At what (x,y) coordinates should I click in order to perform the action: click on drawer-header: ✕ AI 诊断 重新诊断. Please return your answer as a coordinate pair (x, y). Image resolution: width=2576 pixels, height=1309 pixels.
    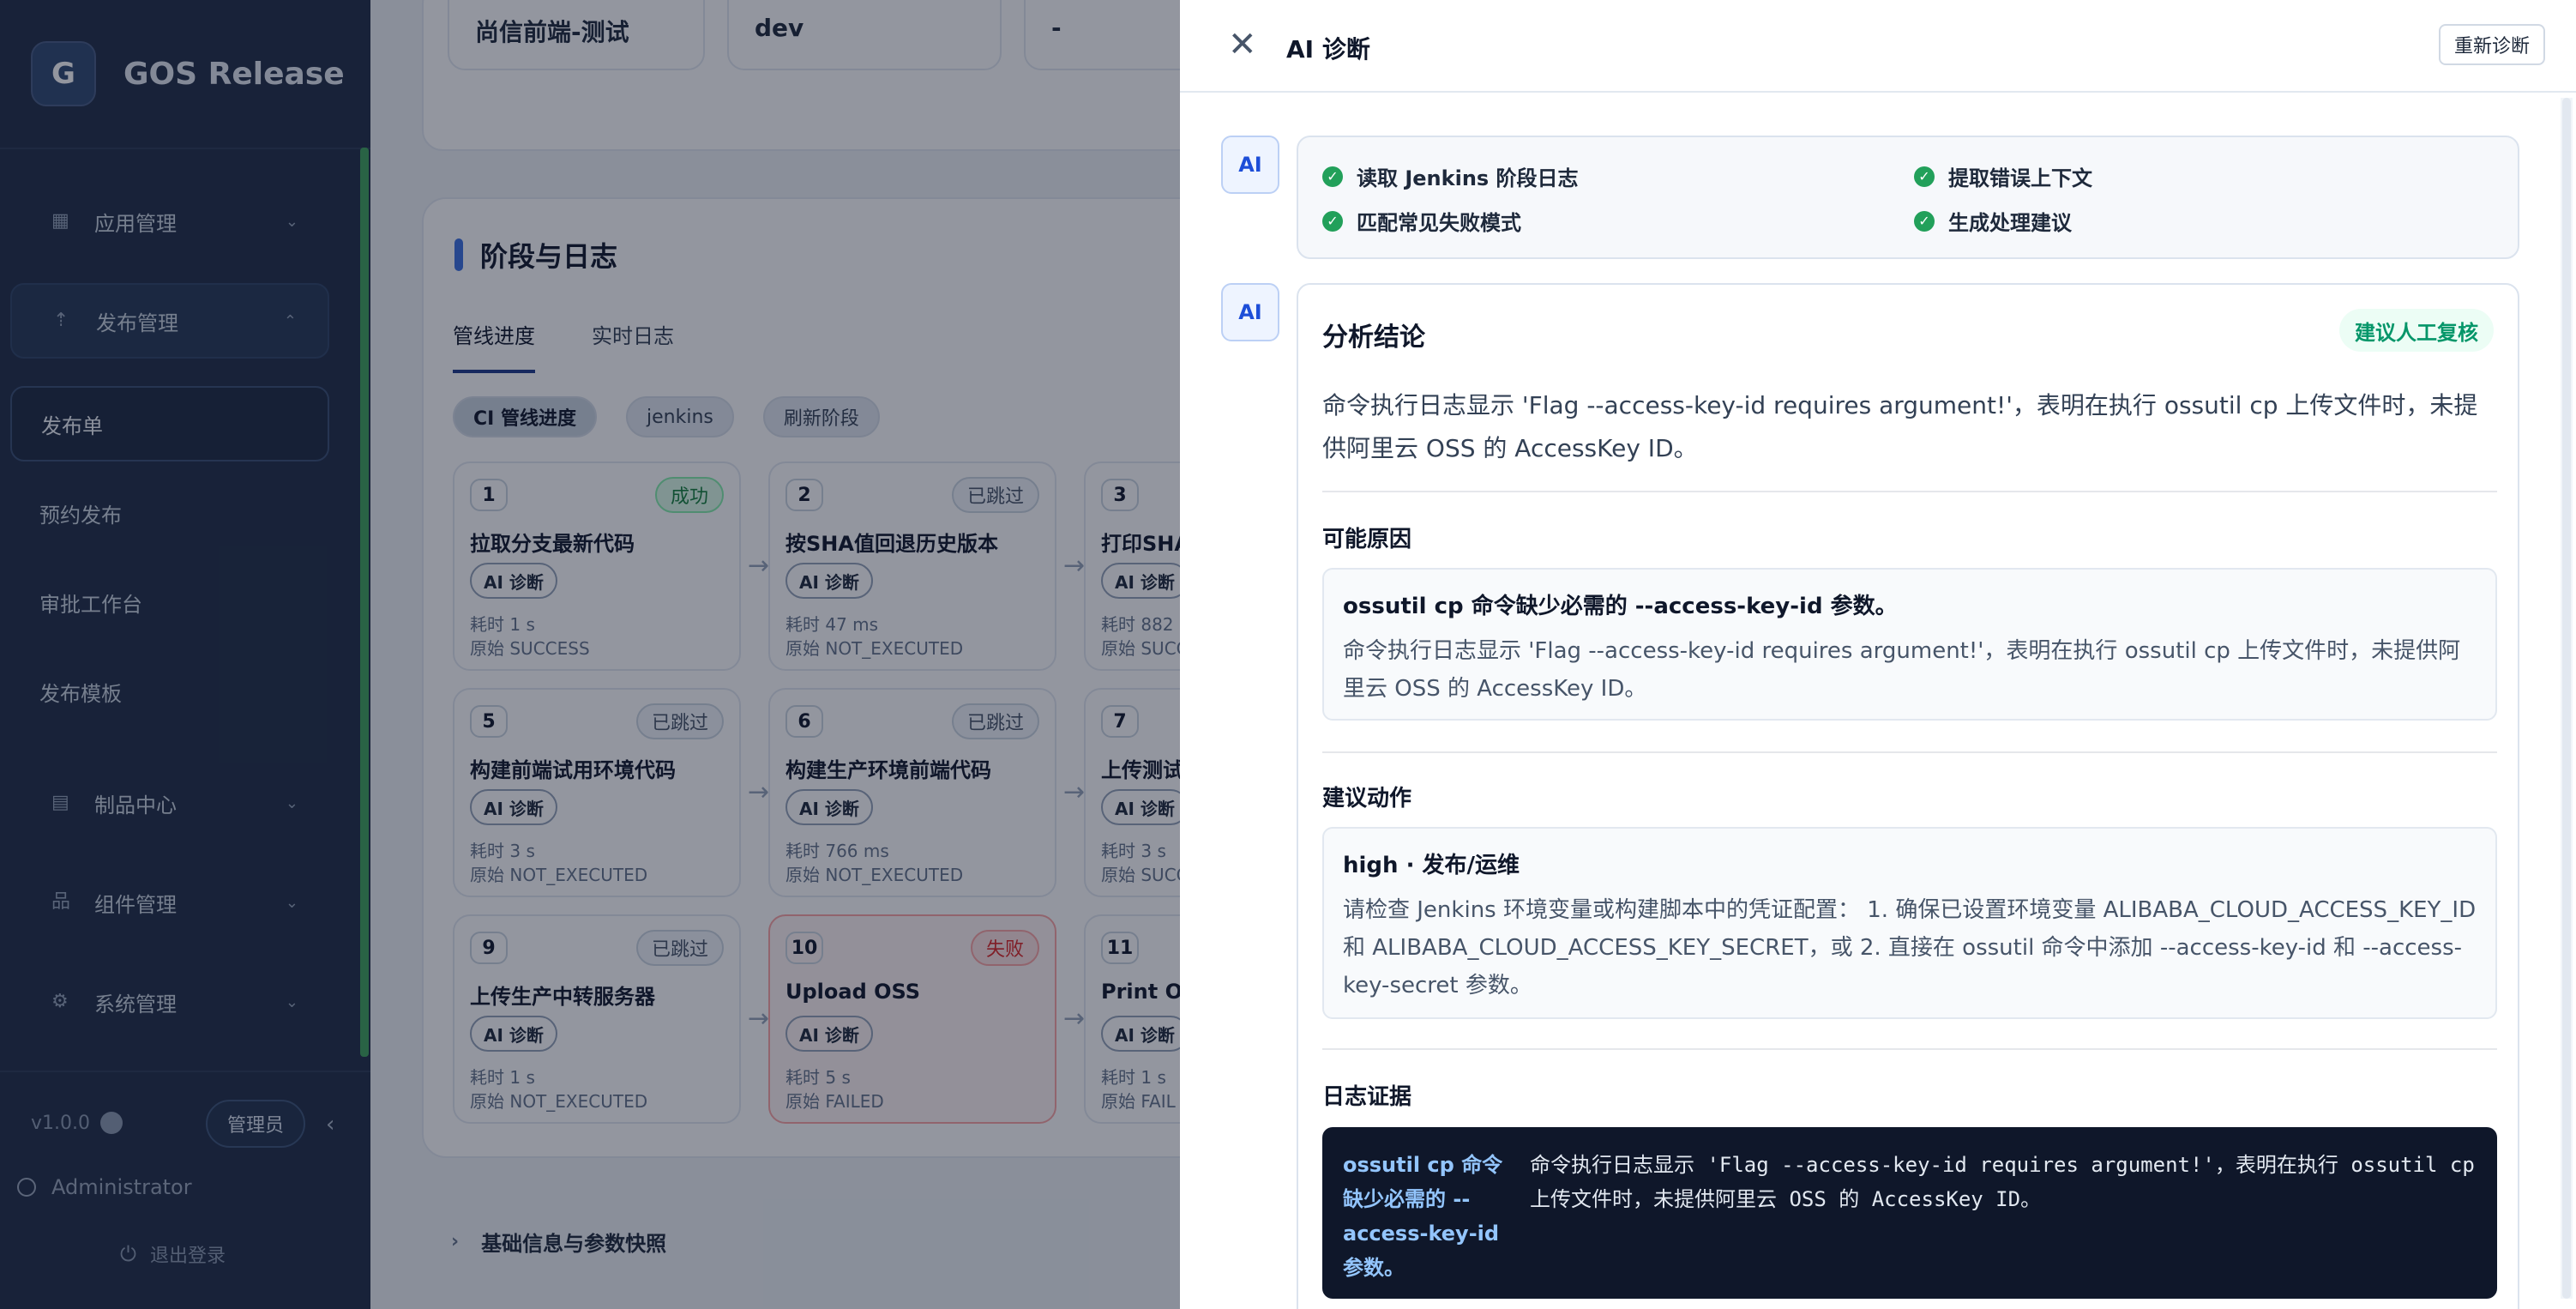
    Looking at the image, I should click on (1878, 46).